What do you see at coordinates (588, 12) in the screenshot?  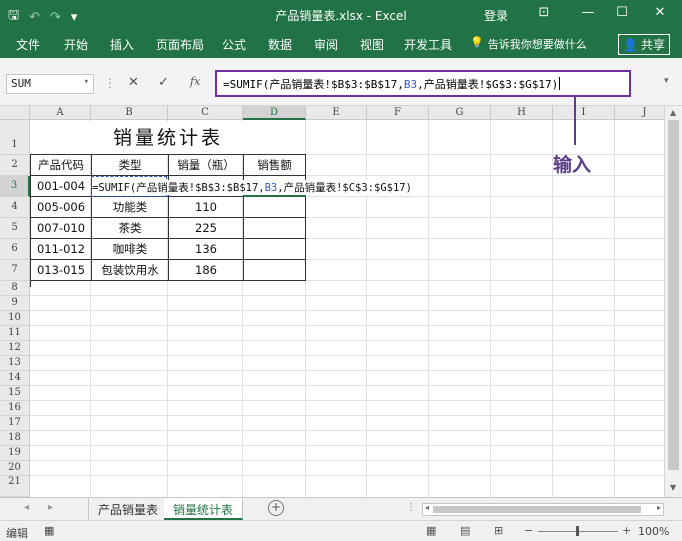 I see `minimize-button: —` at bounding box center [588, 12].